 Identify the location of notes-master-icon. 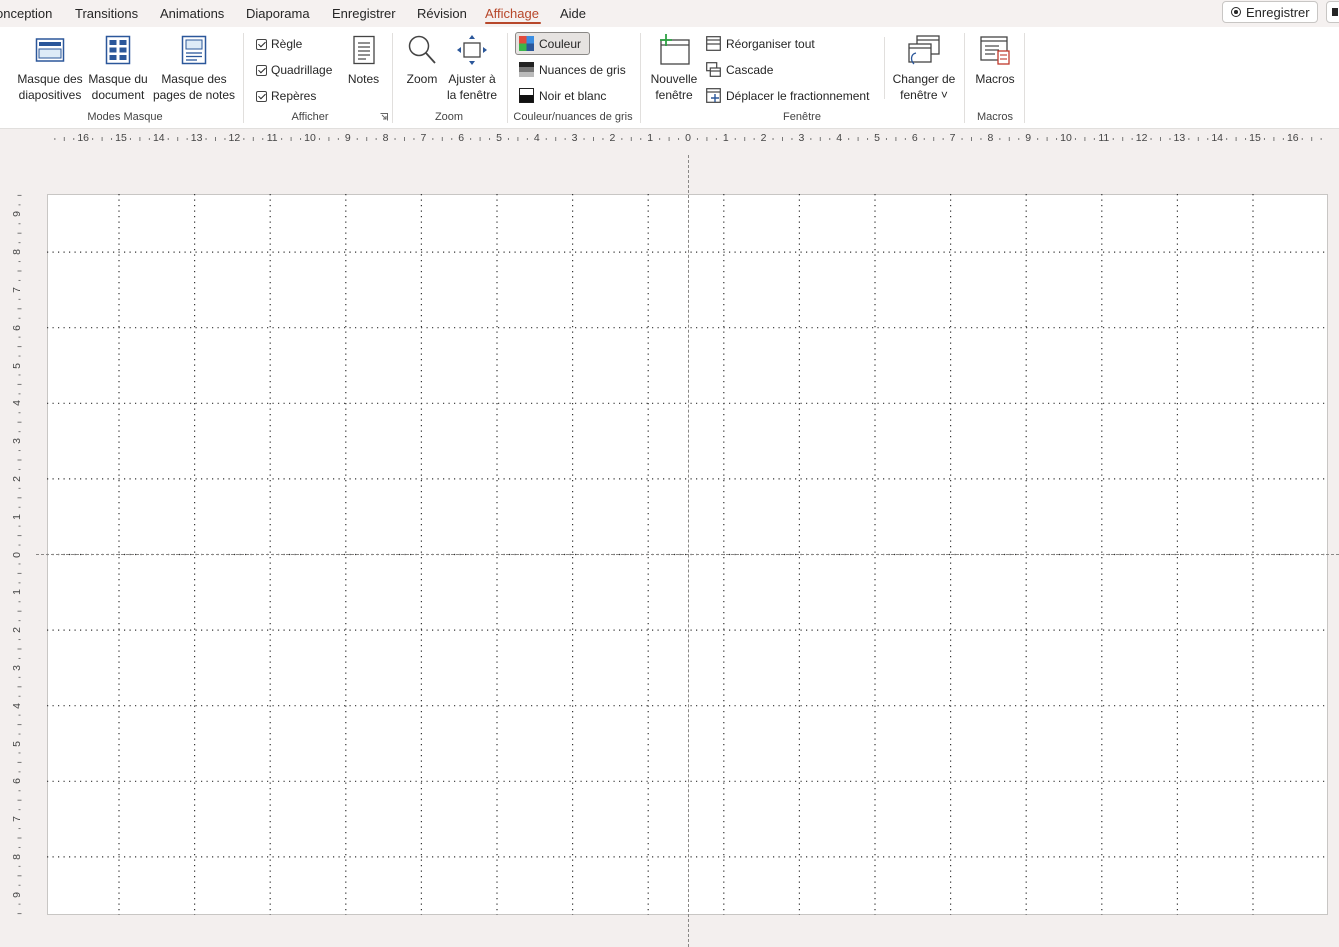
(194, 50).